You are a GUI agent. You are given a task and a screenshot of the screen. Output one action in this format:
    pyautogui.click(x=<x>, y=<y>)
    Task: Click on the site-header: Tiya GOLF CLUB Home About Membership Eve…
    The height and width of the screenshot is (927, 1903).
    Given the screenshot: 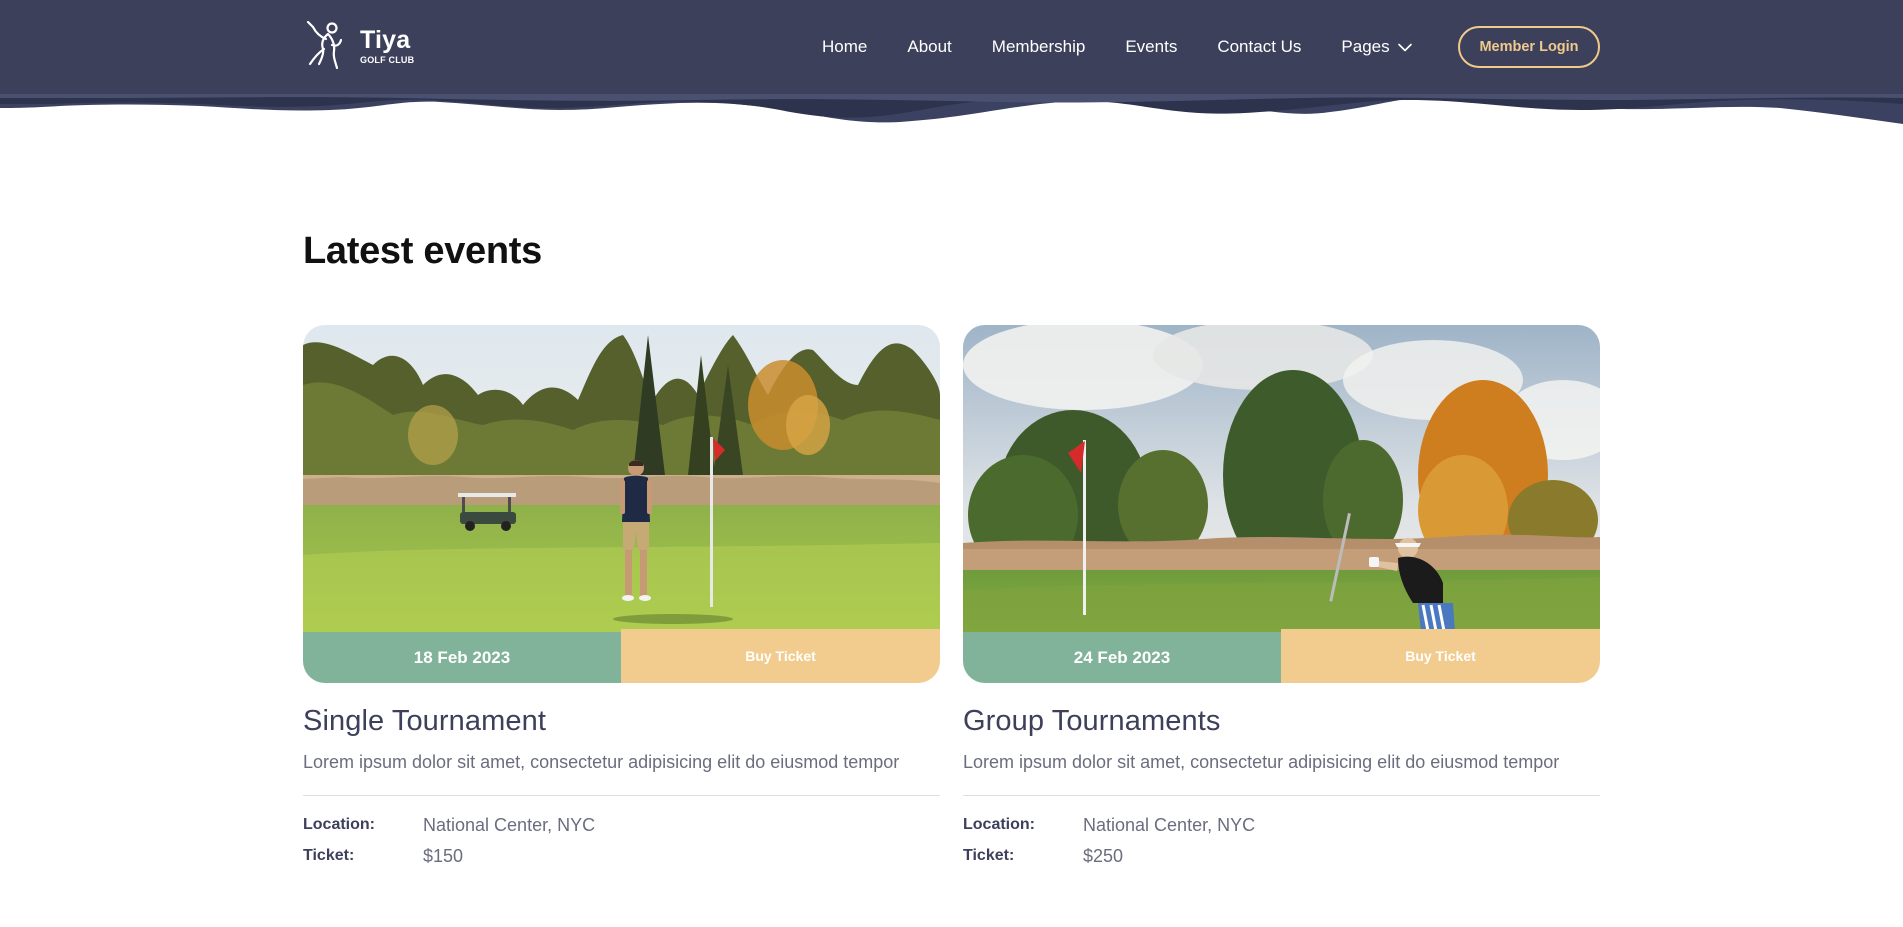 What is the action you would take?
    pyautogui.click(x=951, y=62)
    